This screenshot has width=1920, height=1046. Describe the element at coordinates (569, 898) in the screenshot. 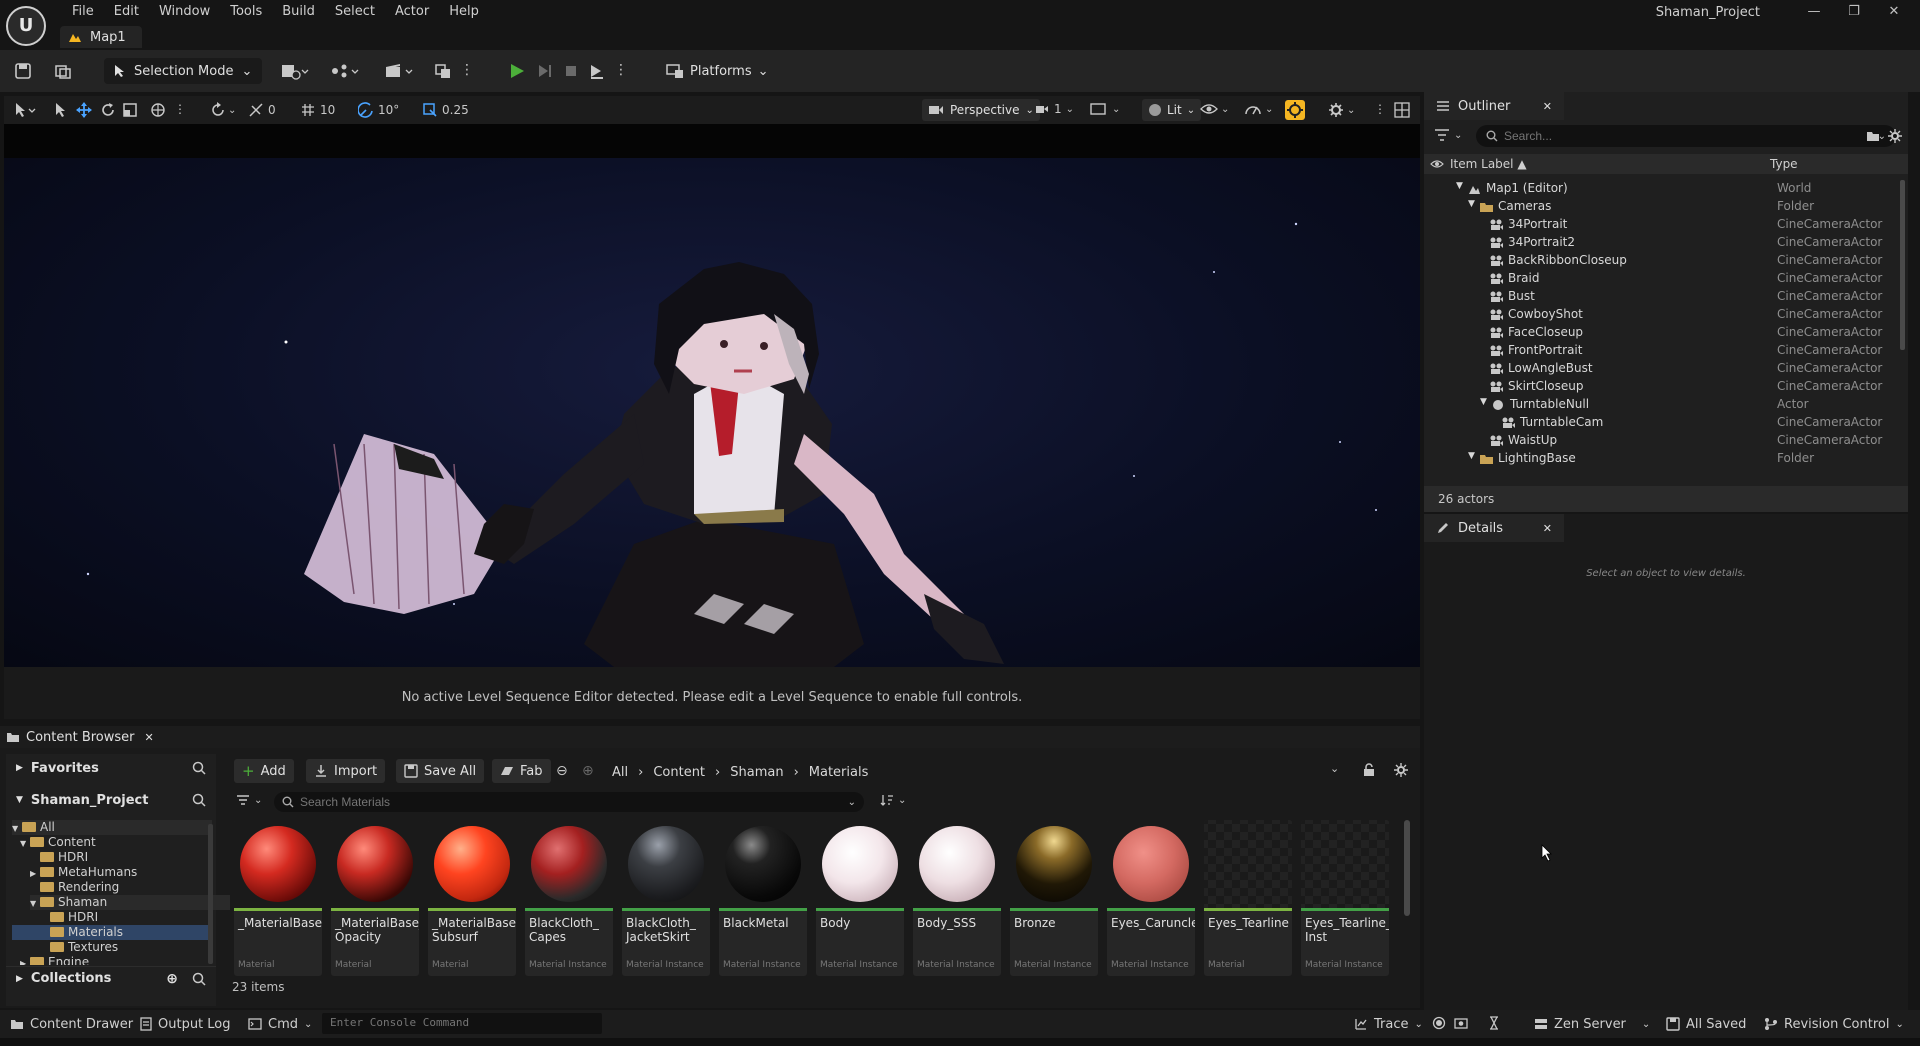

I see `asset-tile: BlackCloth_ Capes Material Instance` at that location.